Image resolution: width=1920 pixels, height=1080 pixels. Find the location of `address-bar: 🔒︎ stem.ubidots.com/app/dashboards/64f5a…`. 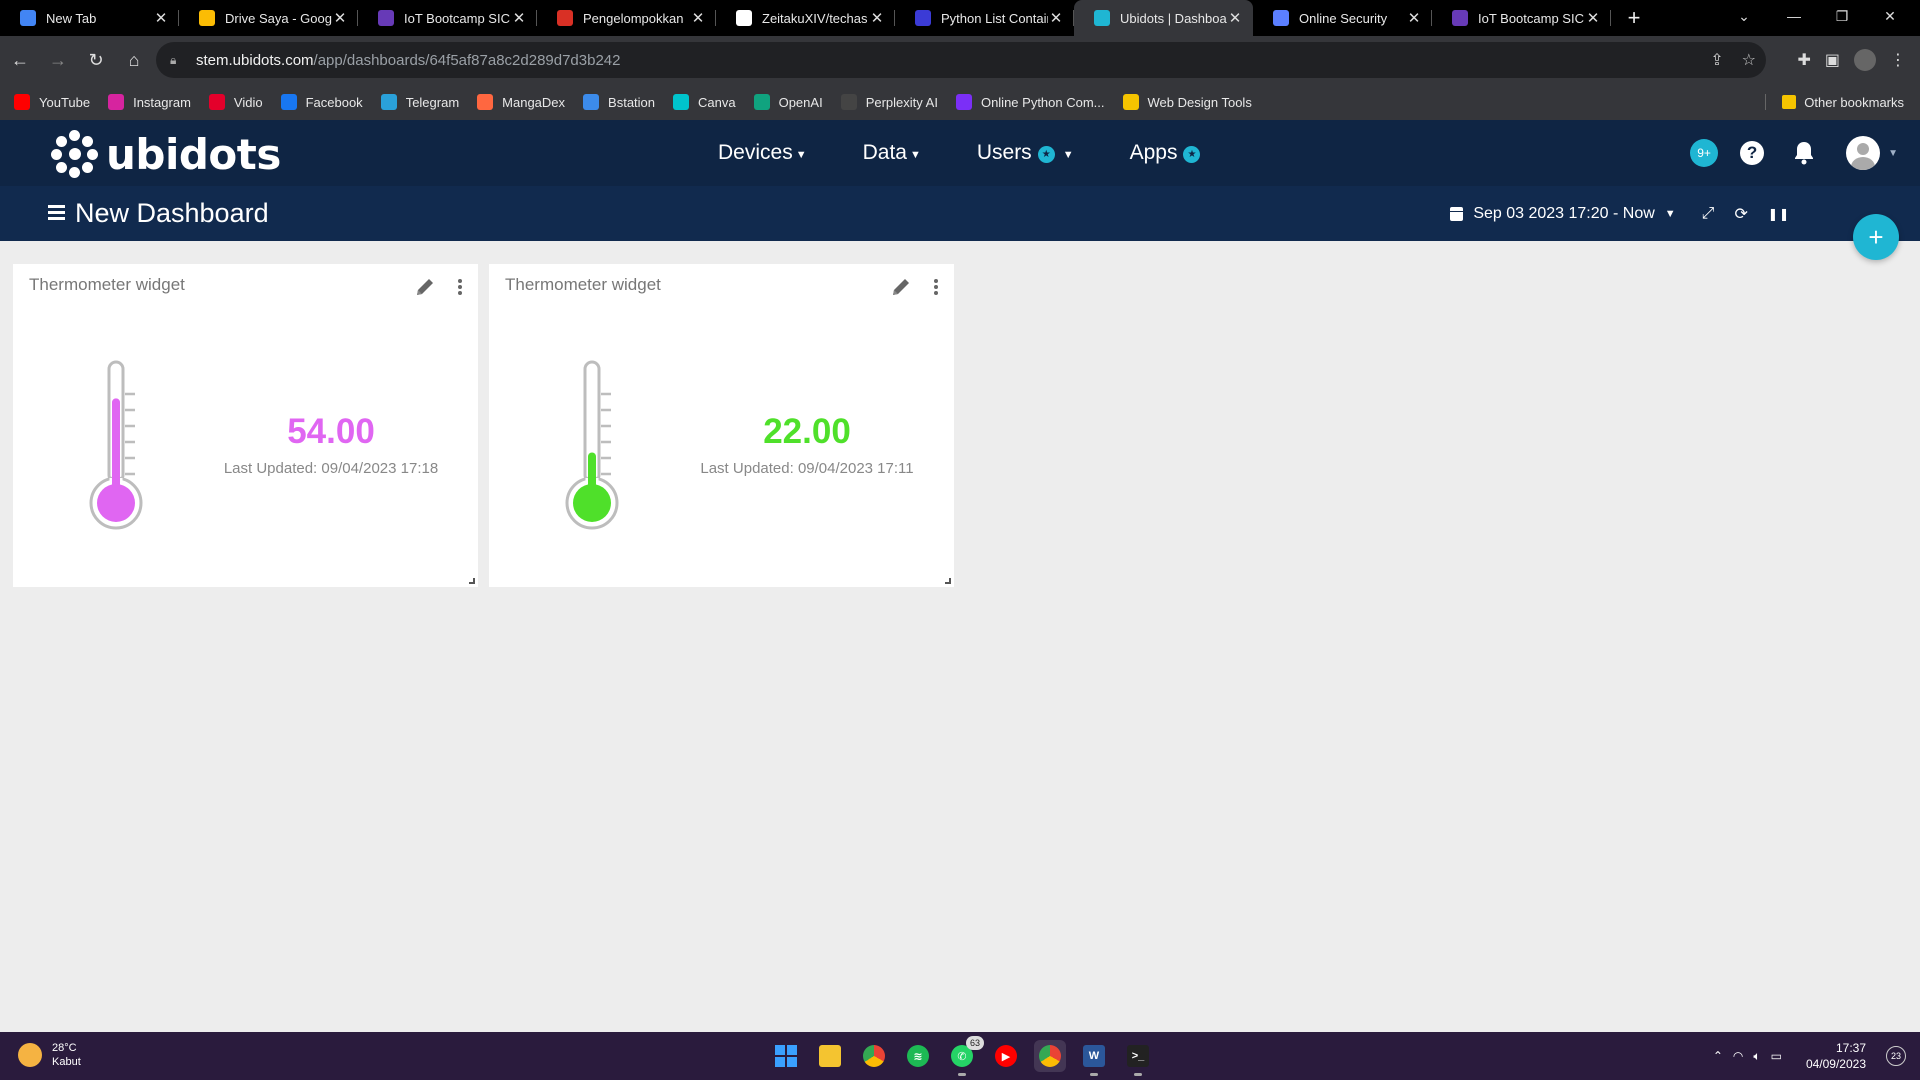

address-bar: 🔒︎ stem.ubidots.com/app/dashboards/64f5a… is located at coordinates (961, 60).